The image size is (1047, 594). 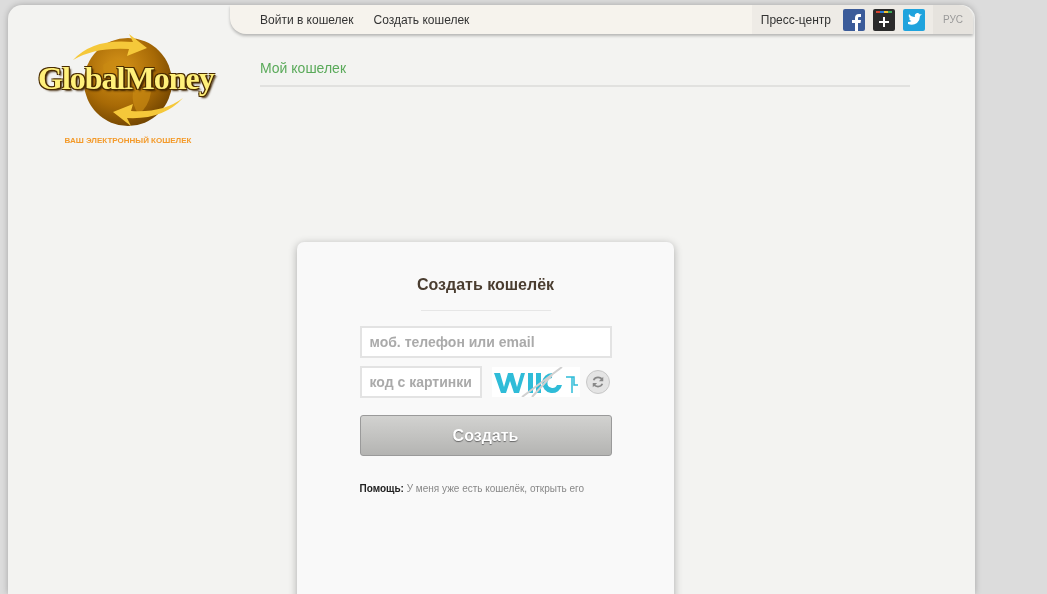 I want to click on facebook-icon, so click(x=853, y=19).